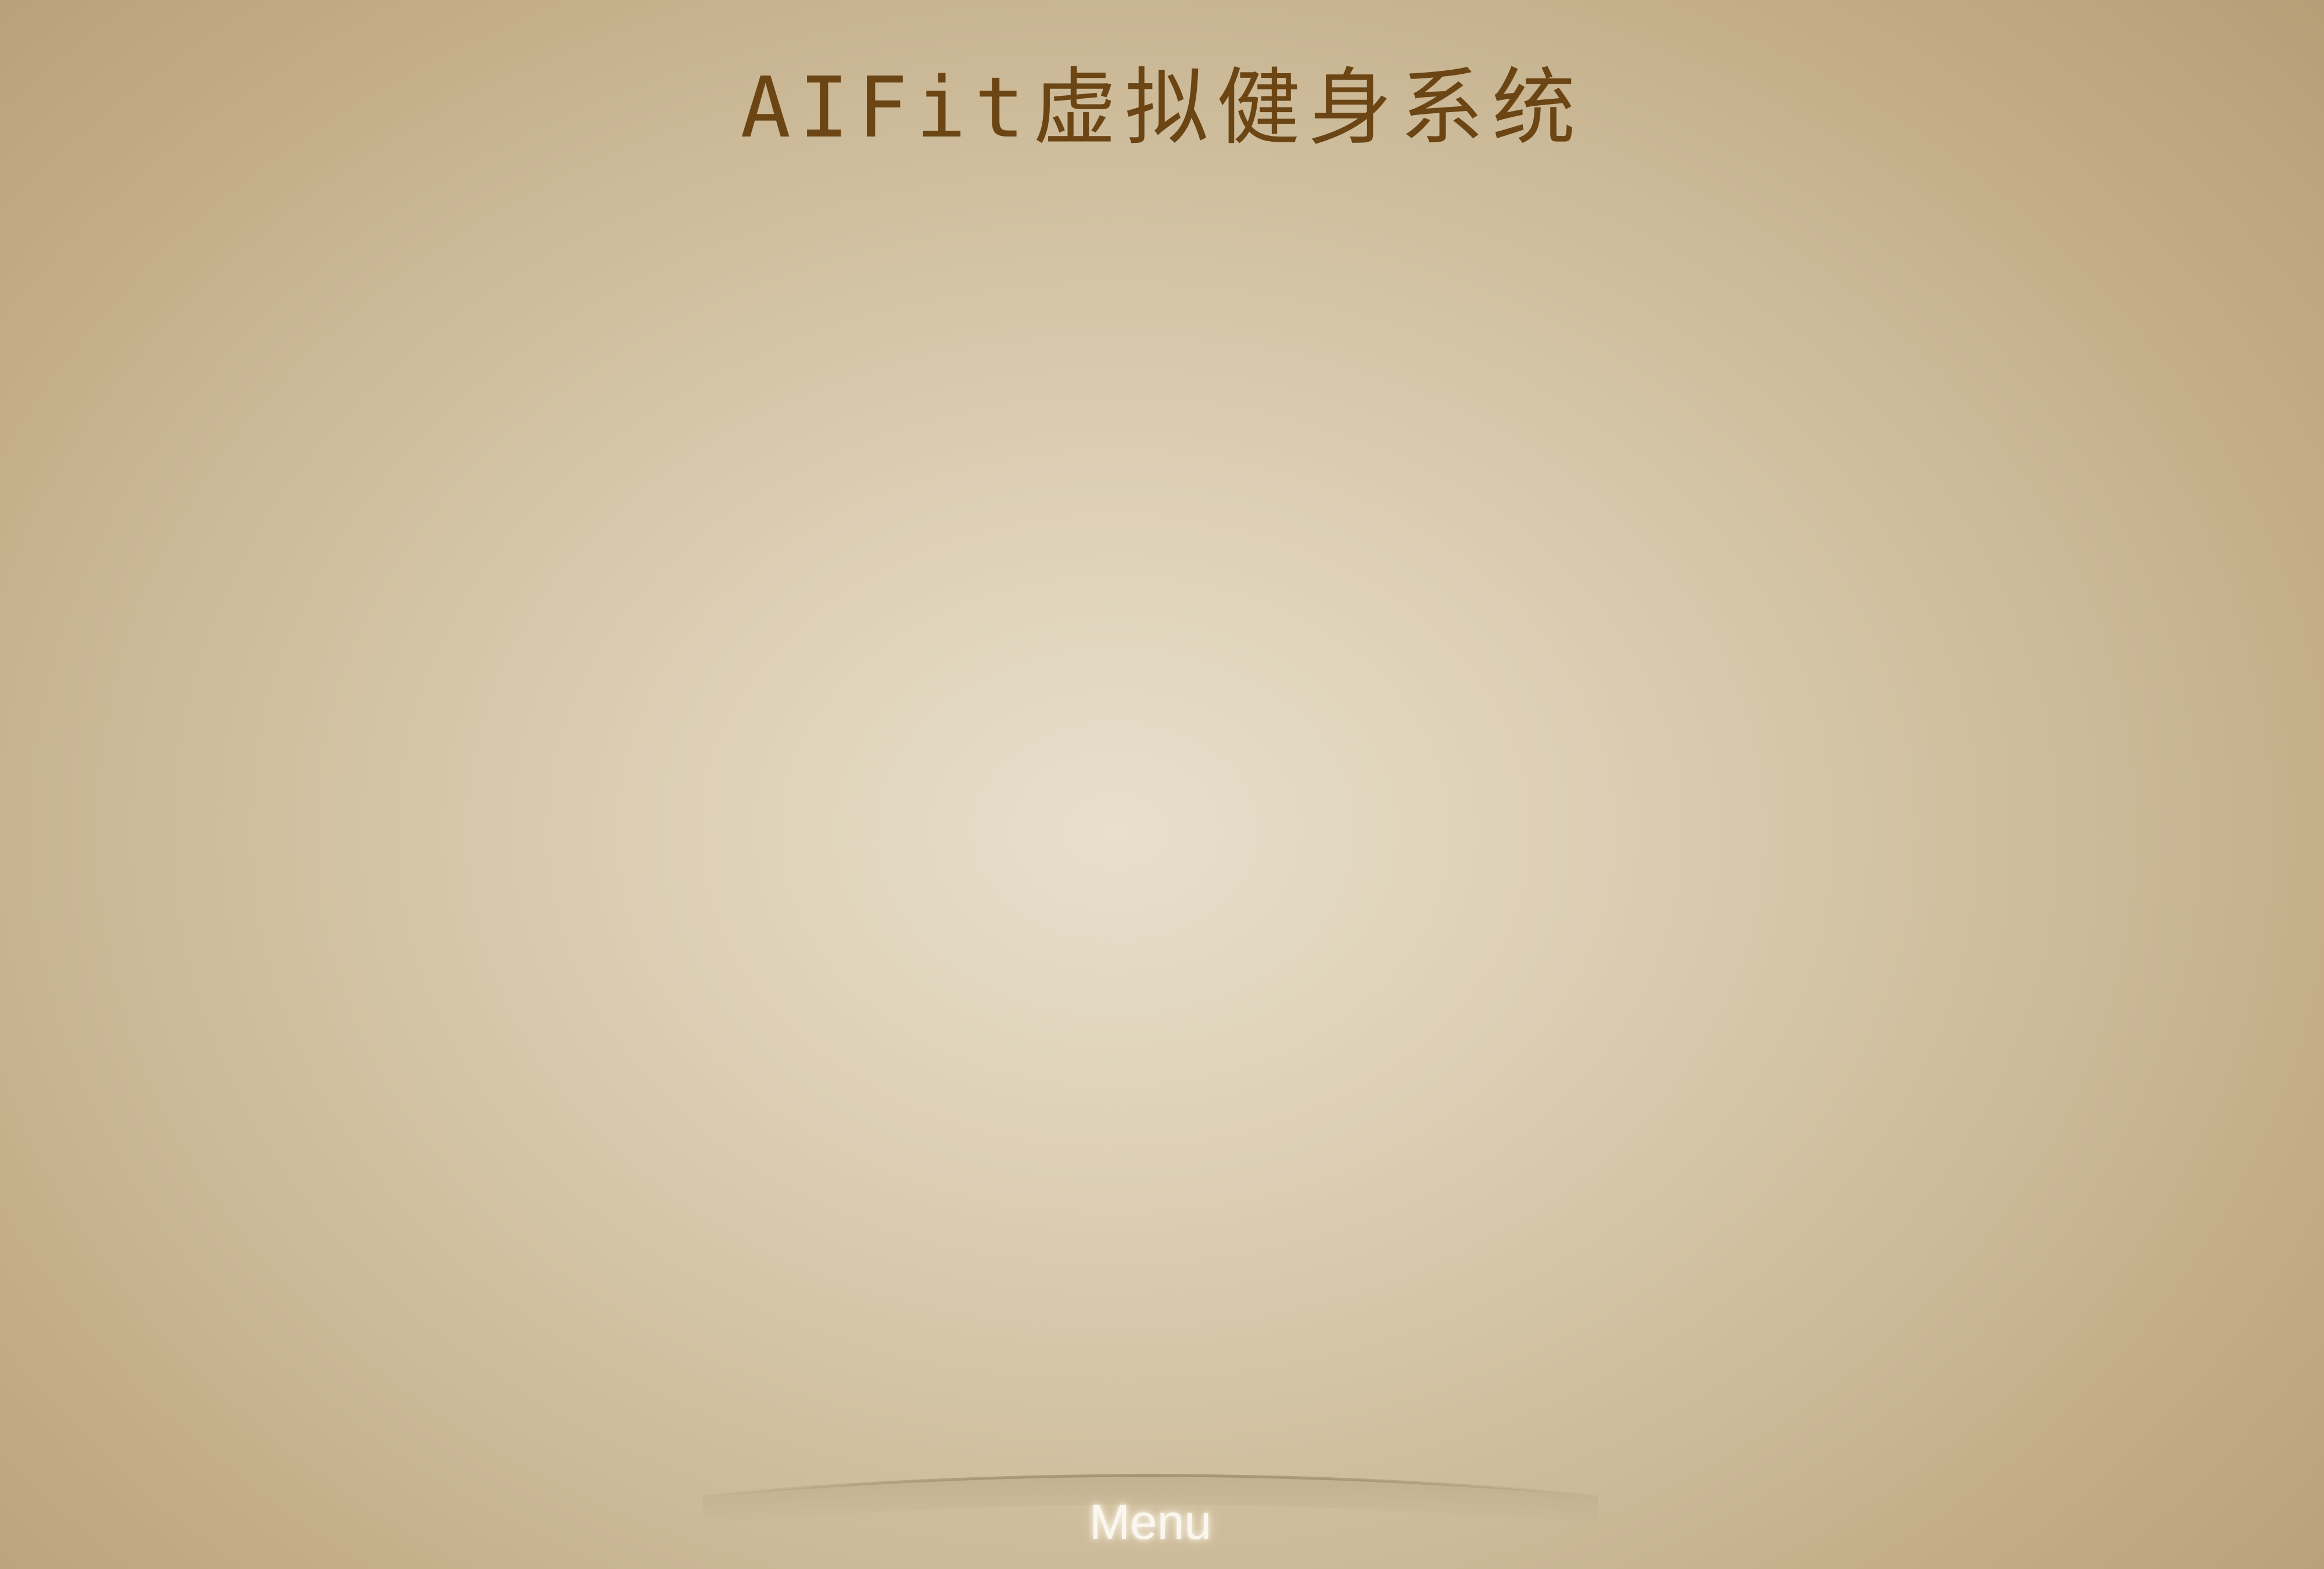 This screenshot has width=2324, height=1569. I want to click on menu-button: Menu, so click(1150, 1521).